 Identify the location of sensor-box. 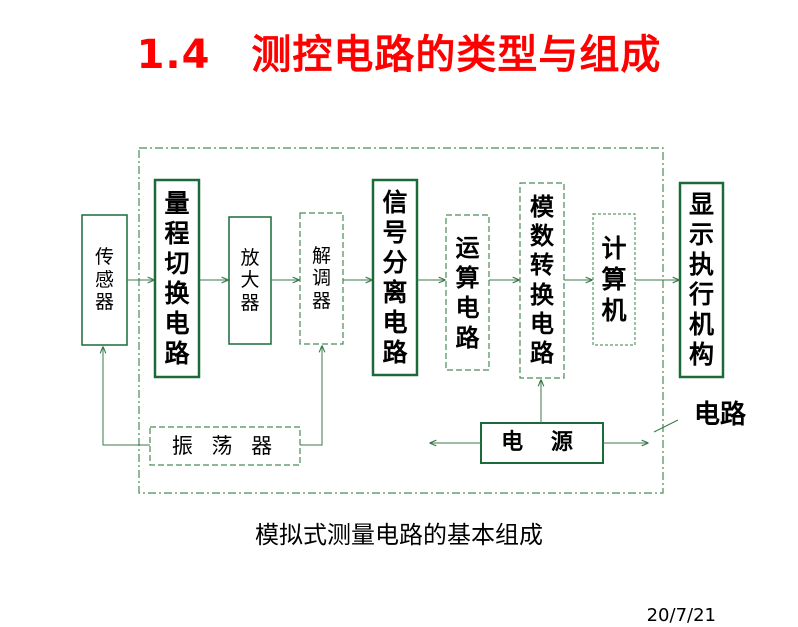
(104, 280).